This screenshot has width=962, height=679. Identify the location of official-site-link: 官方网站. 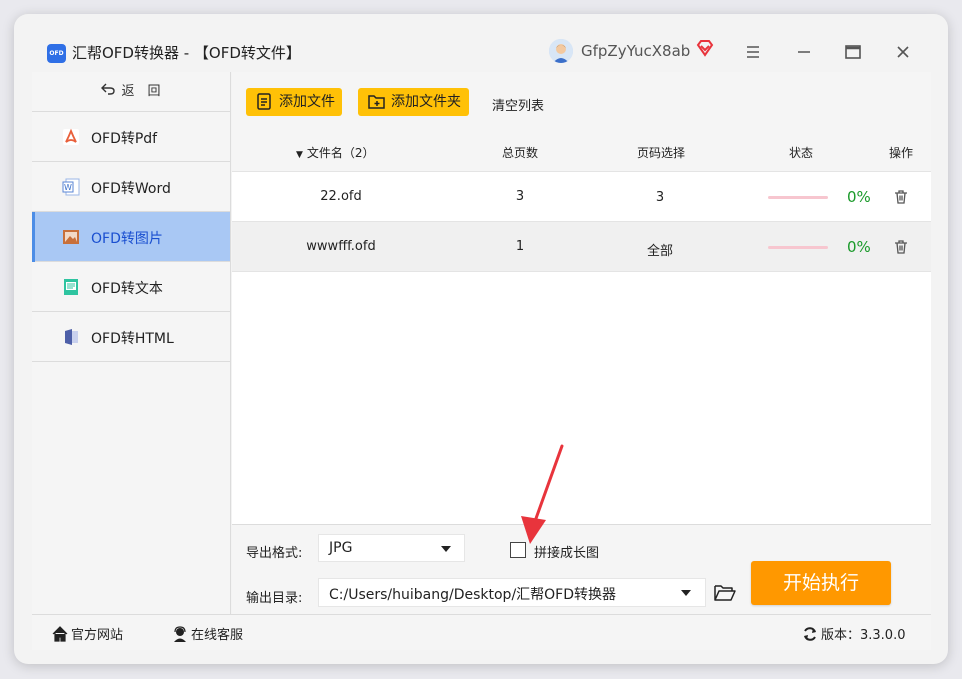
(87, 633).